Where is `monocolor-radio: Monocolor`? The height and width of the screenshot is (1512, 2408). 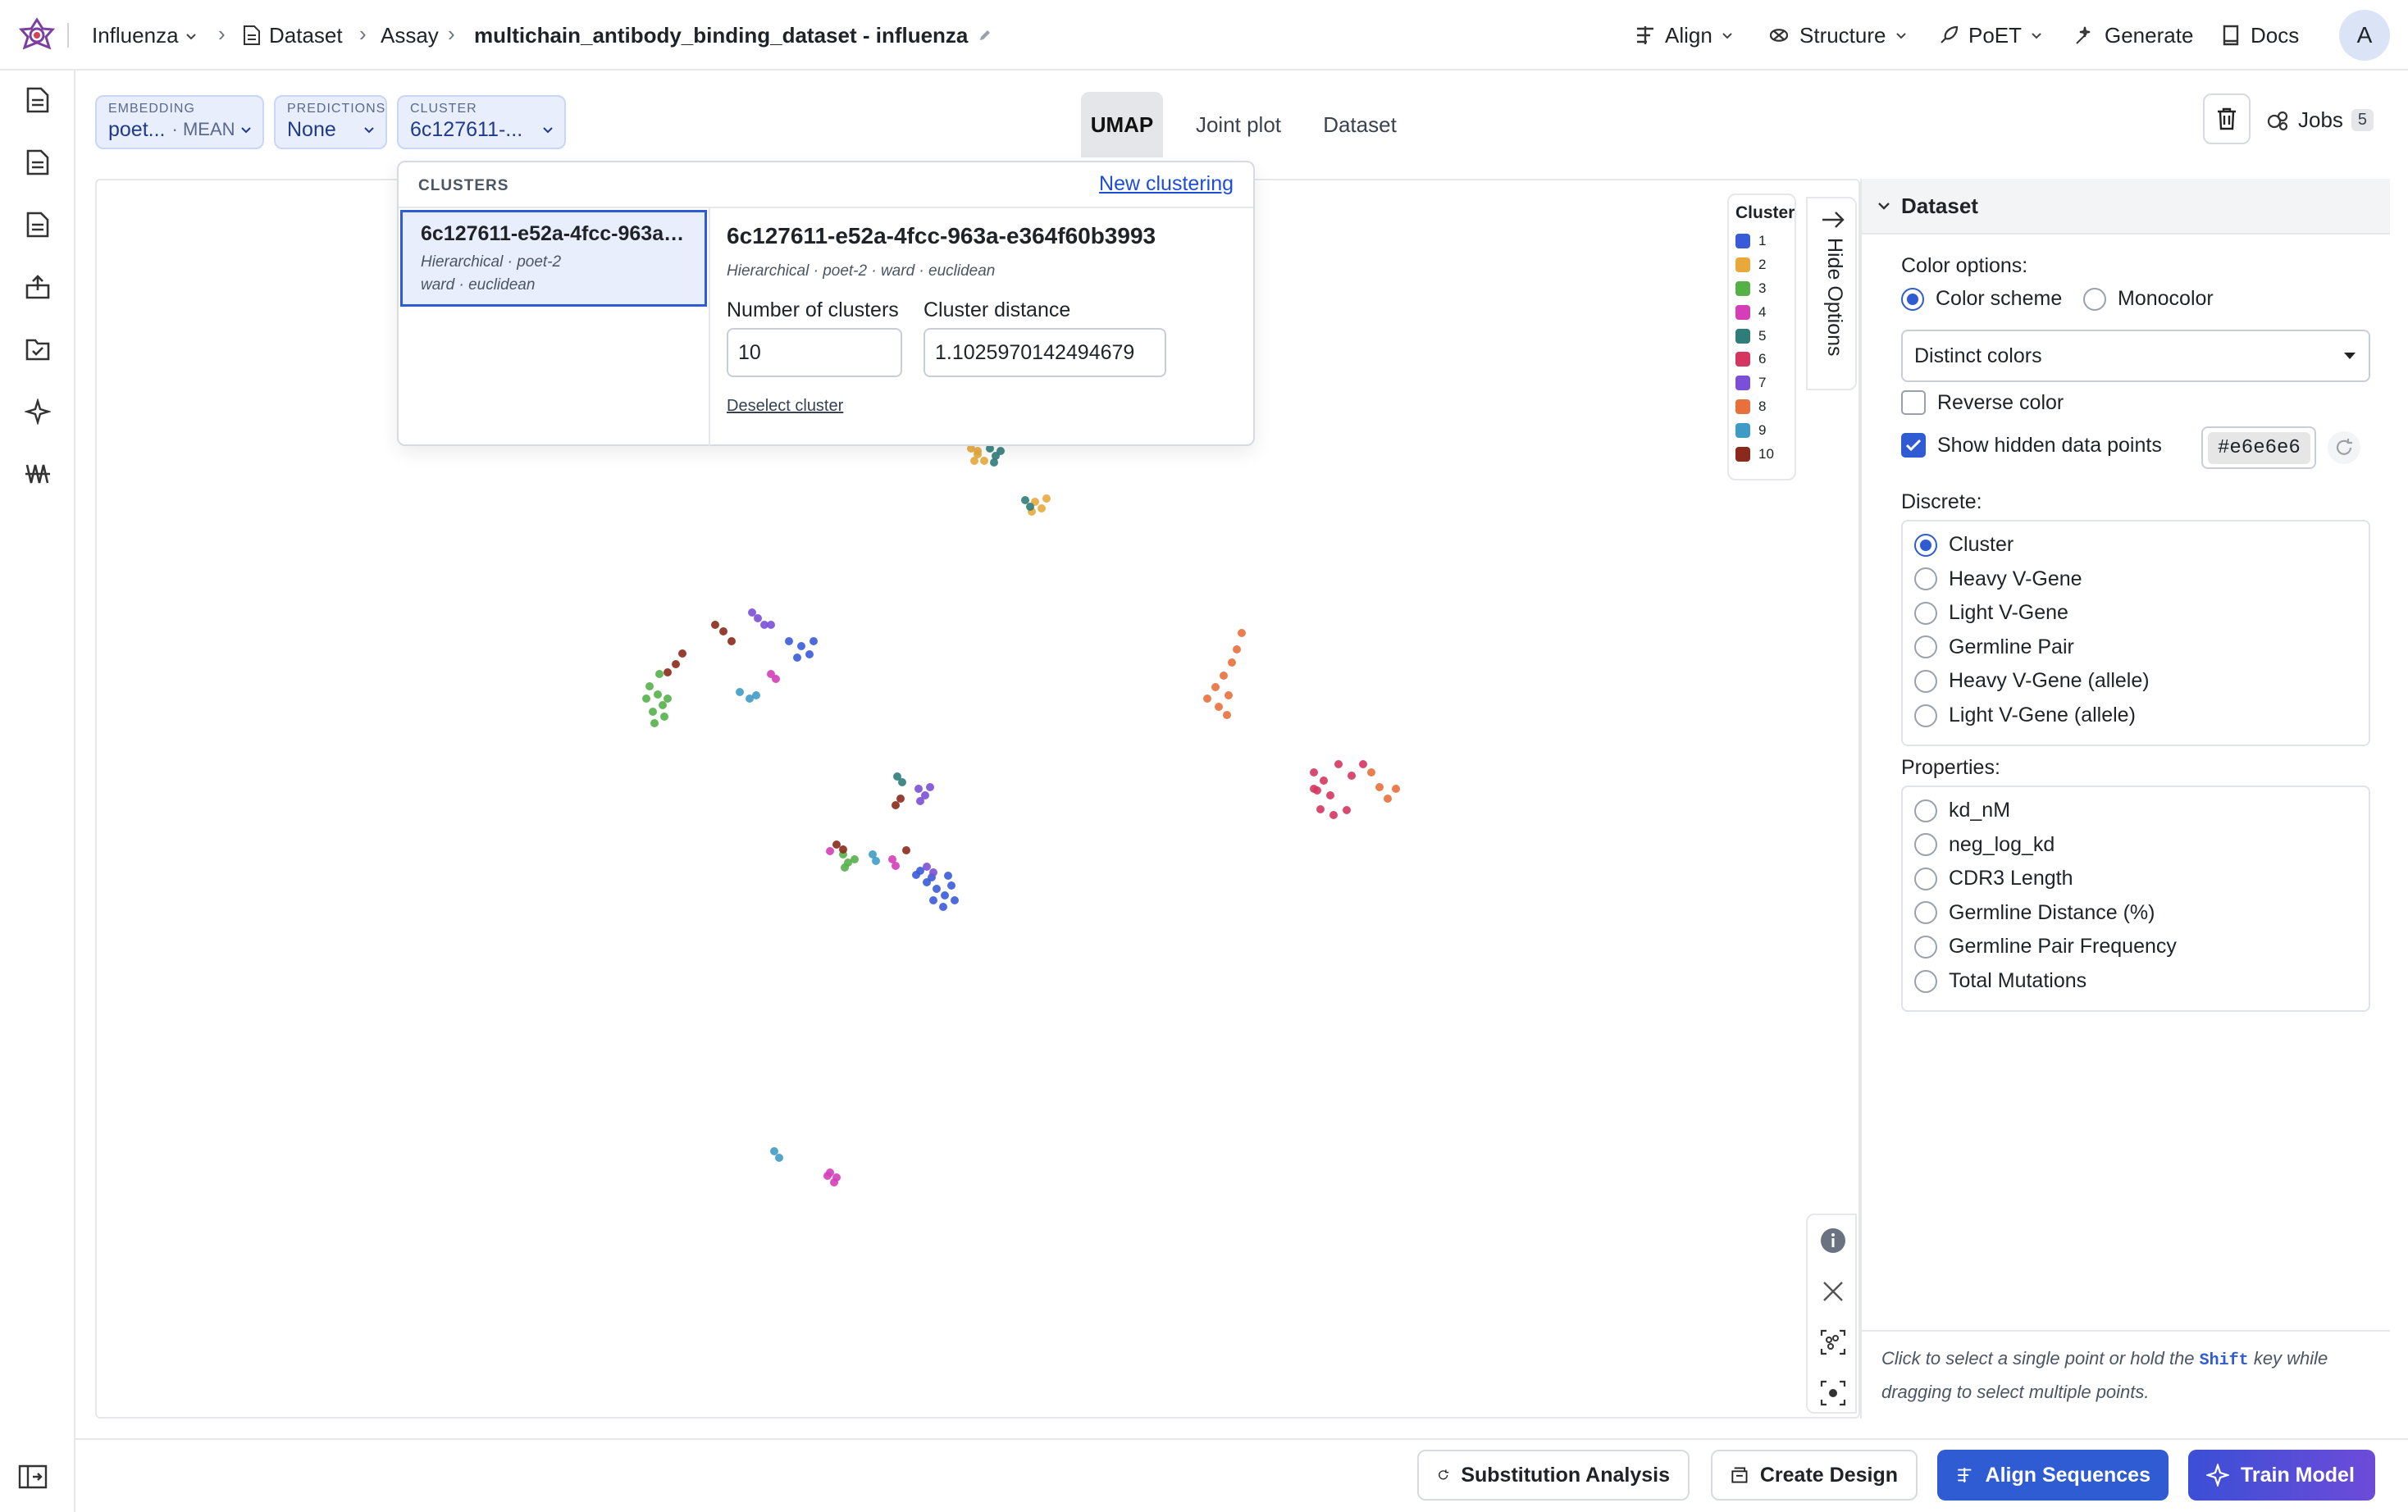
monocolor-radio: Monocolor is located at coordinates (2149, 299).